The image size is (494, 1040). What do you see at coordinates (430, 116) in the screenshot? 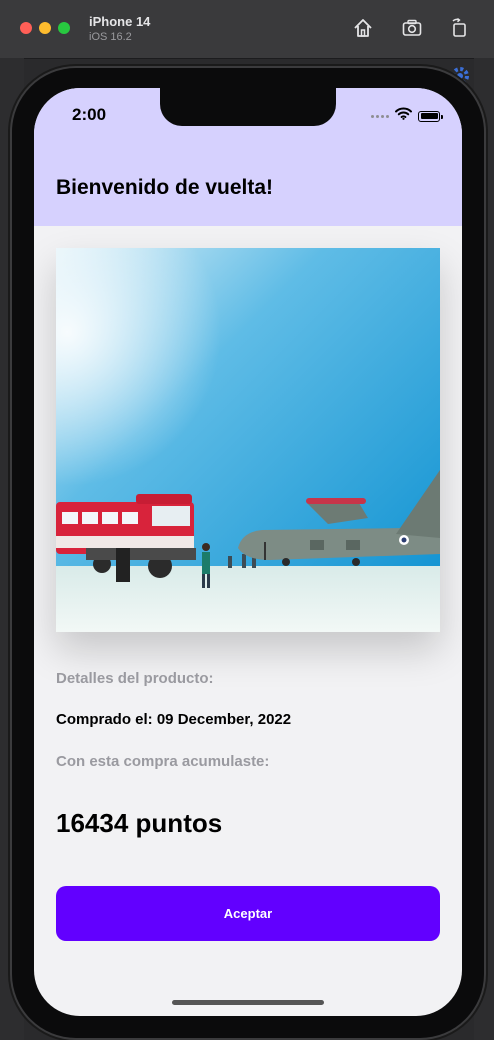
I see `battery-icon` at bounding box center [430, 116].